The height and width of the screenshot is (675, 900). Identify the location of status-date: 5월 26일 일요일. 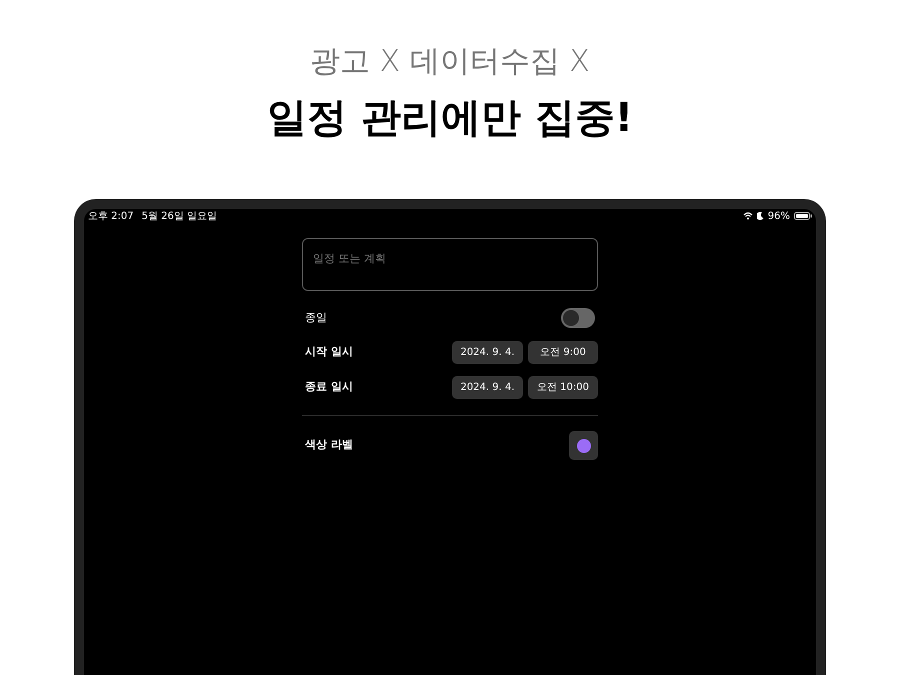
(180, 217).